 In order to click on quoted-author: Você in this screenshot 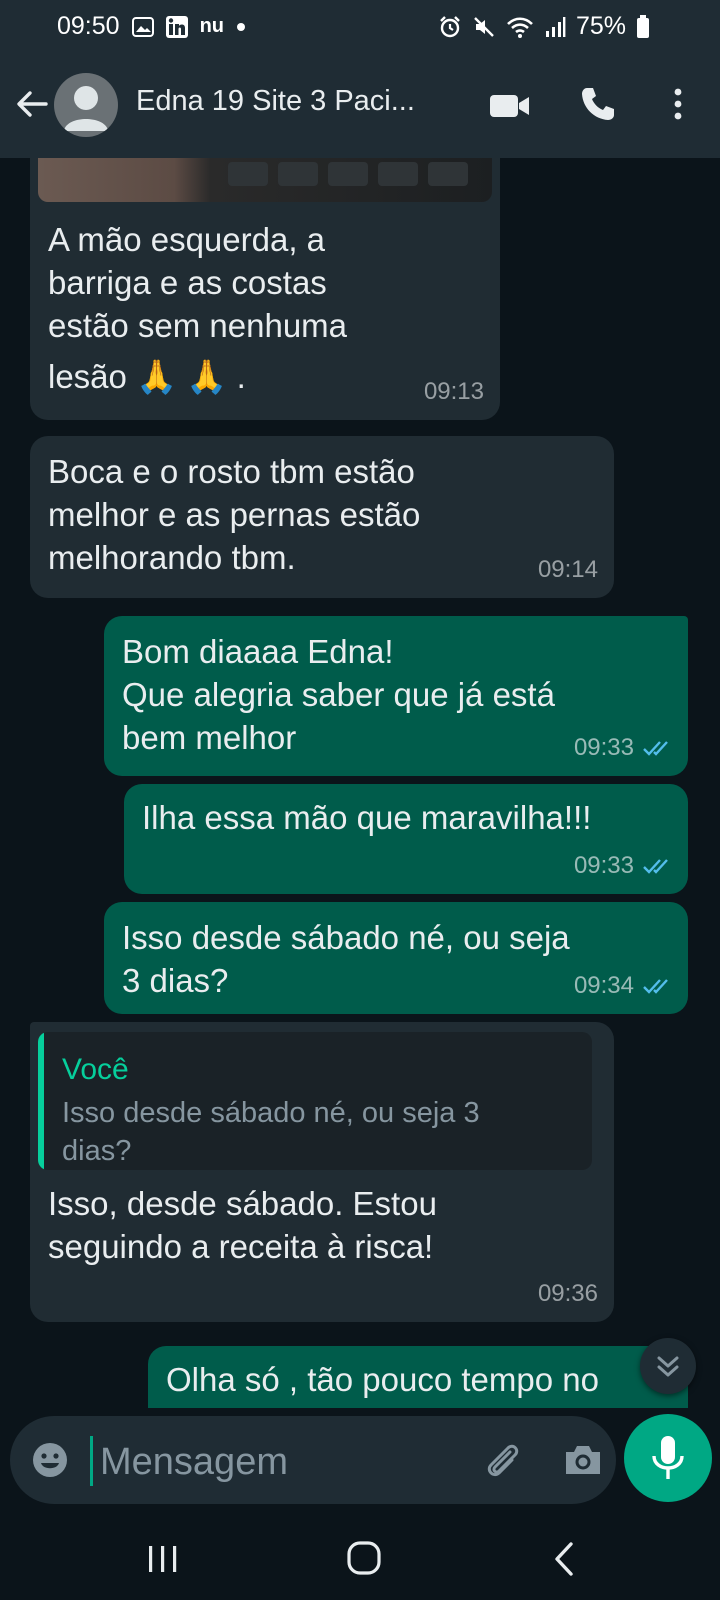, I will do `click(95, 1069)`.